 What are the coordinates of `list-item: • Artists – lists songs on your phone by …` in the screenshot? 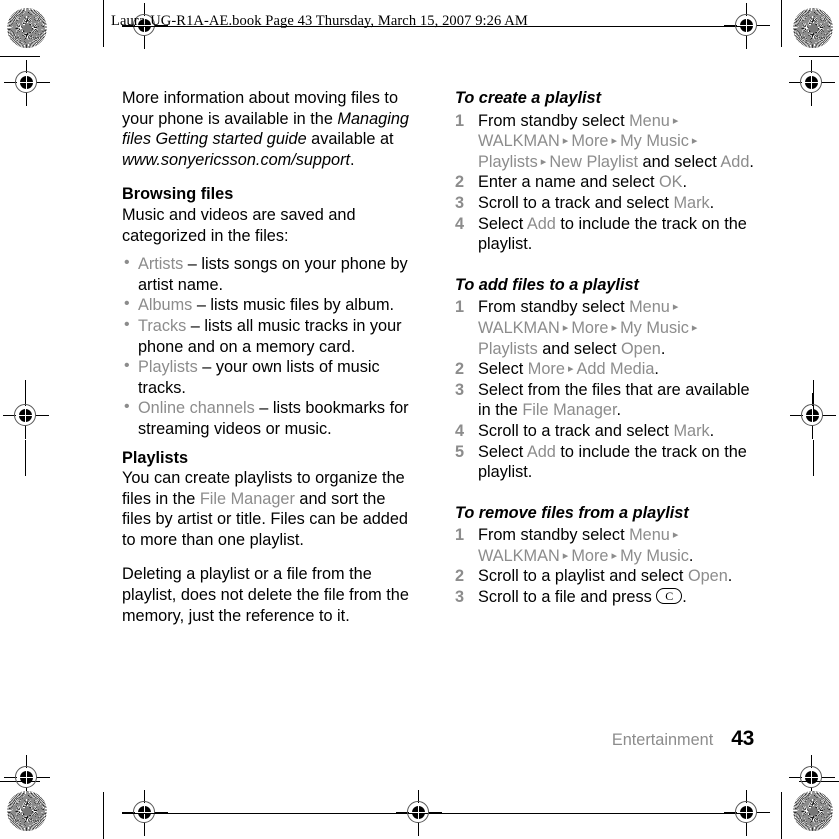 It's located at (266, 274).